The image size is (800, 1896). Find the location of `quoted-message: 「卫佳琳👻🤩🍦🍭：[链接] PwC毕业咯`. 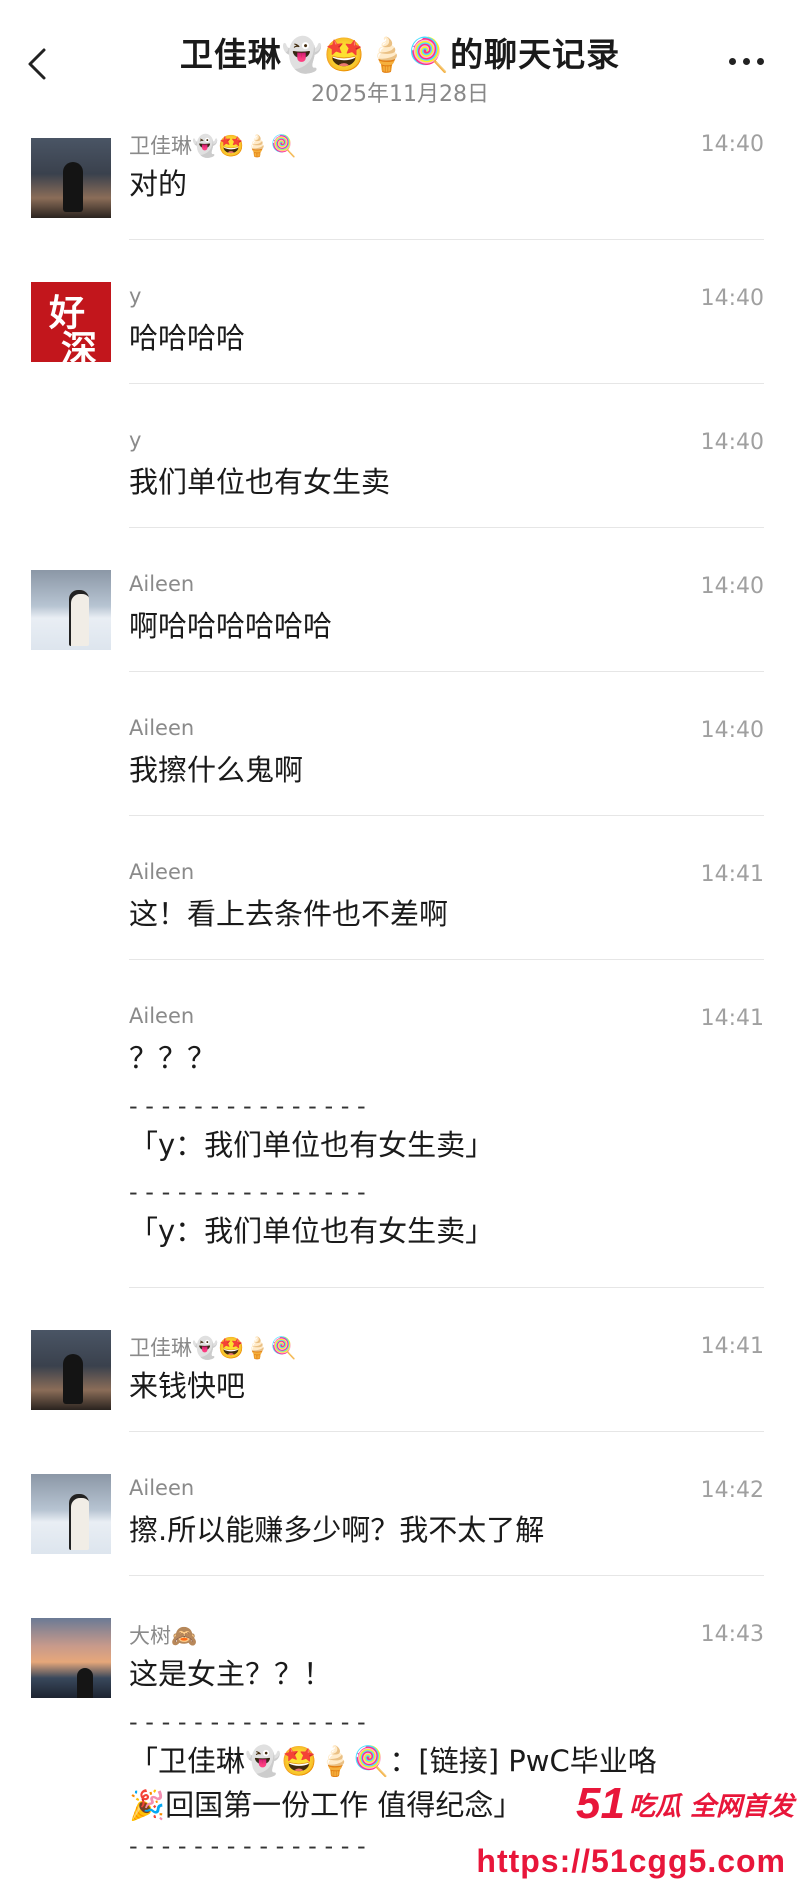

quoted-message: 「卫佳琳👻🤩🍦🍭：[链接] PwC毕业咯 is located at coordinates (393, 1759).